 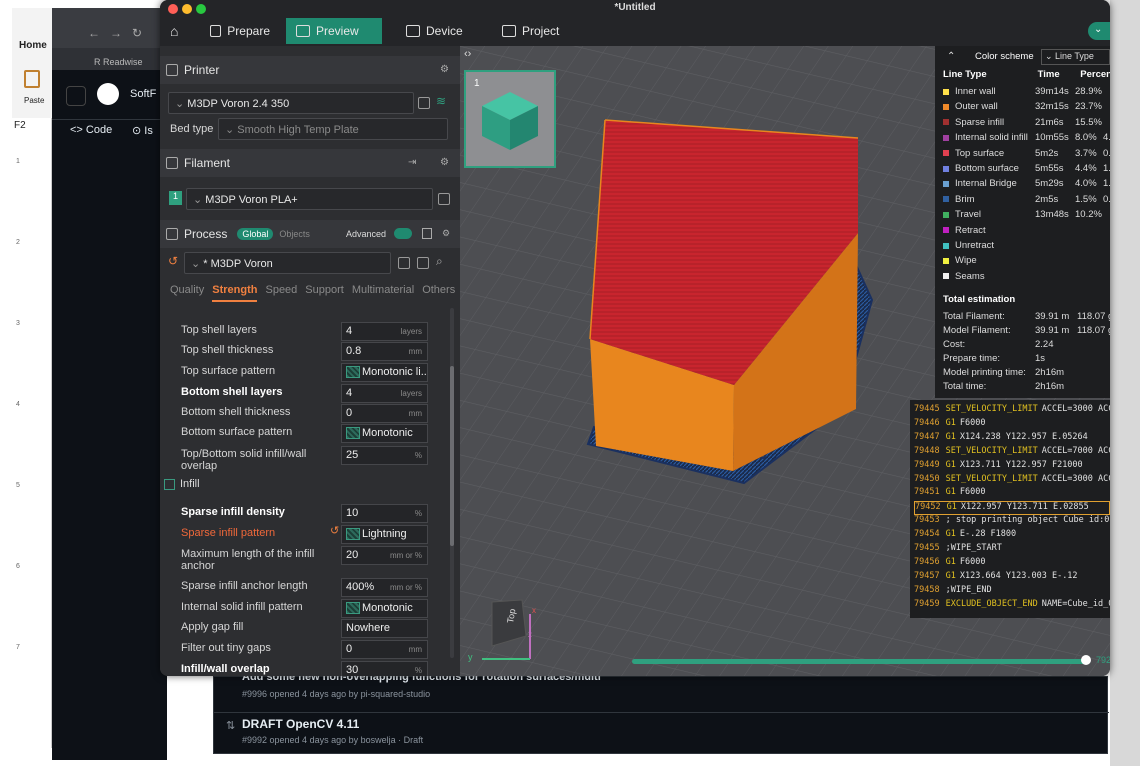 I want to click on preset-options-icon, so click(x=423, y=263).